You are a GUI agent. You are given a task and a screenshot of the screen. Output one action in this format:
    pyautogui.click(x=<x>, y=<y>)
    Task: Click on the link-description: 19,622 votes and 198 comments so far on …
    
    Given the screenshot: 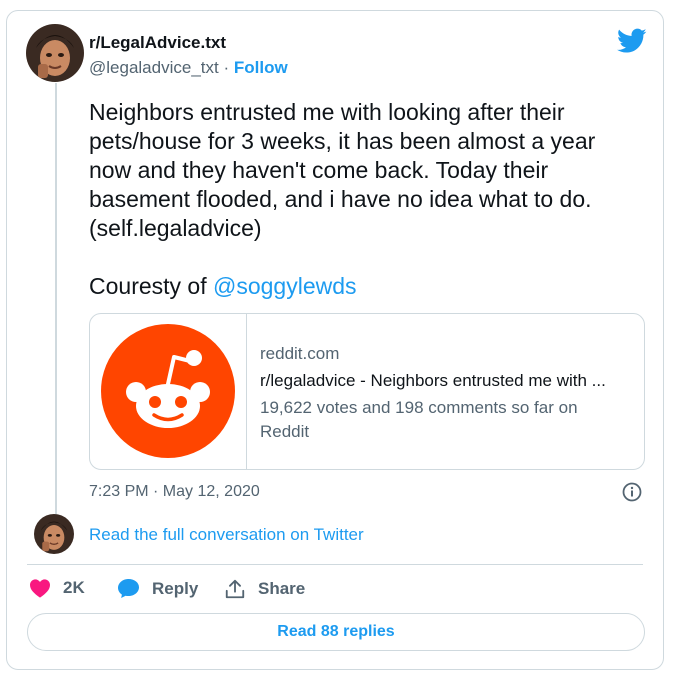 What is the action you would take?
    pyautogui.click(x=419, y=419)
    